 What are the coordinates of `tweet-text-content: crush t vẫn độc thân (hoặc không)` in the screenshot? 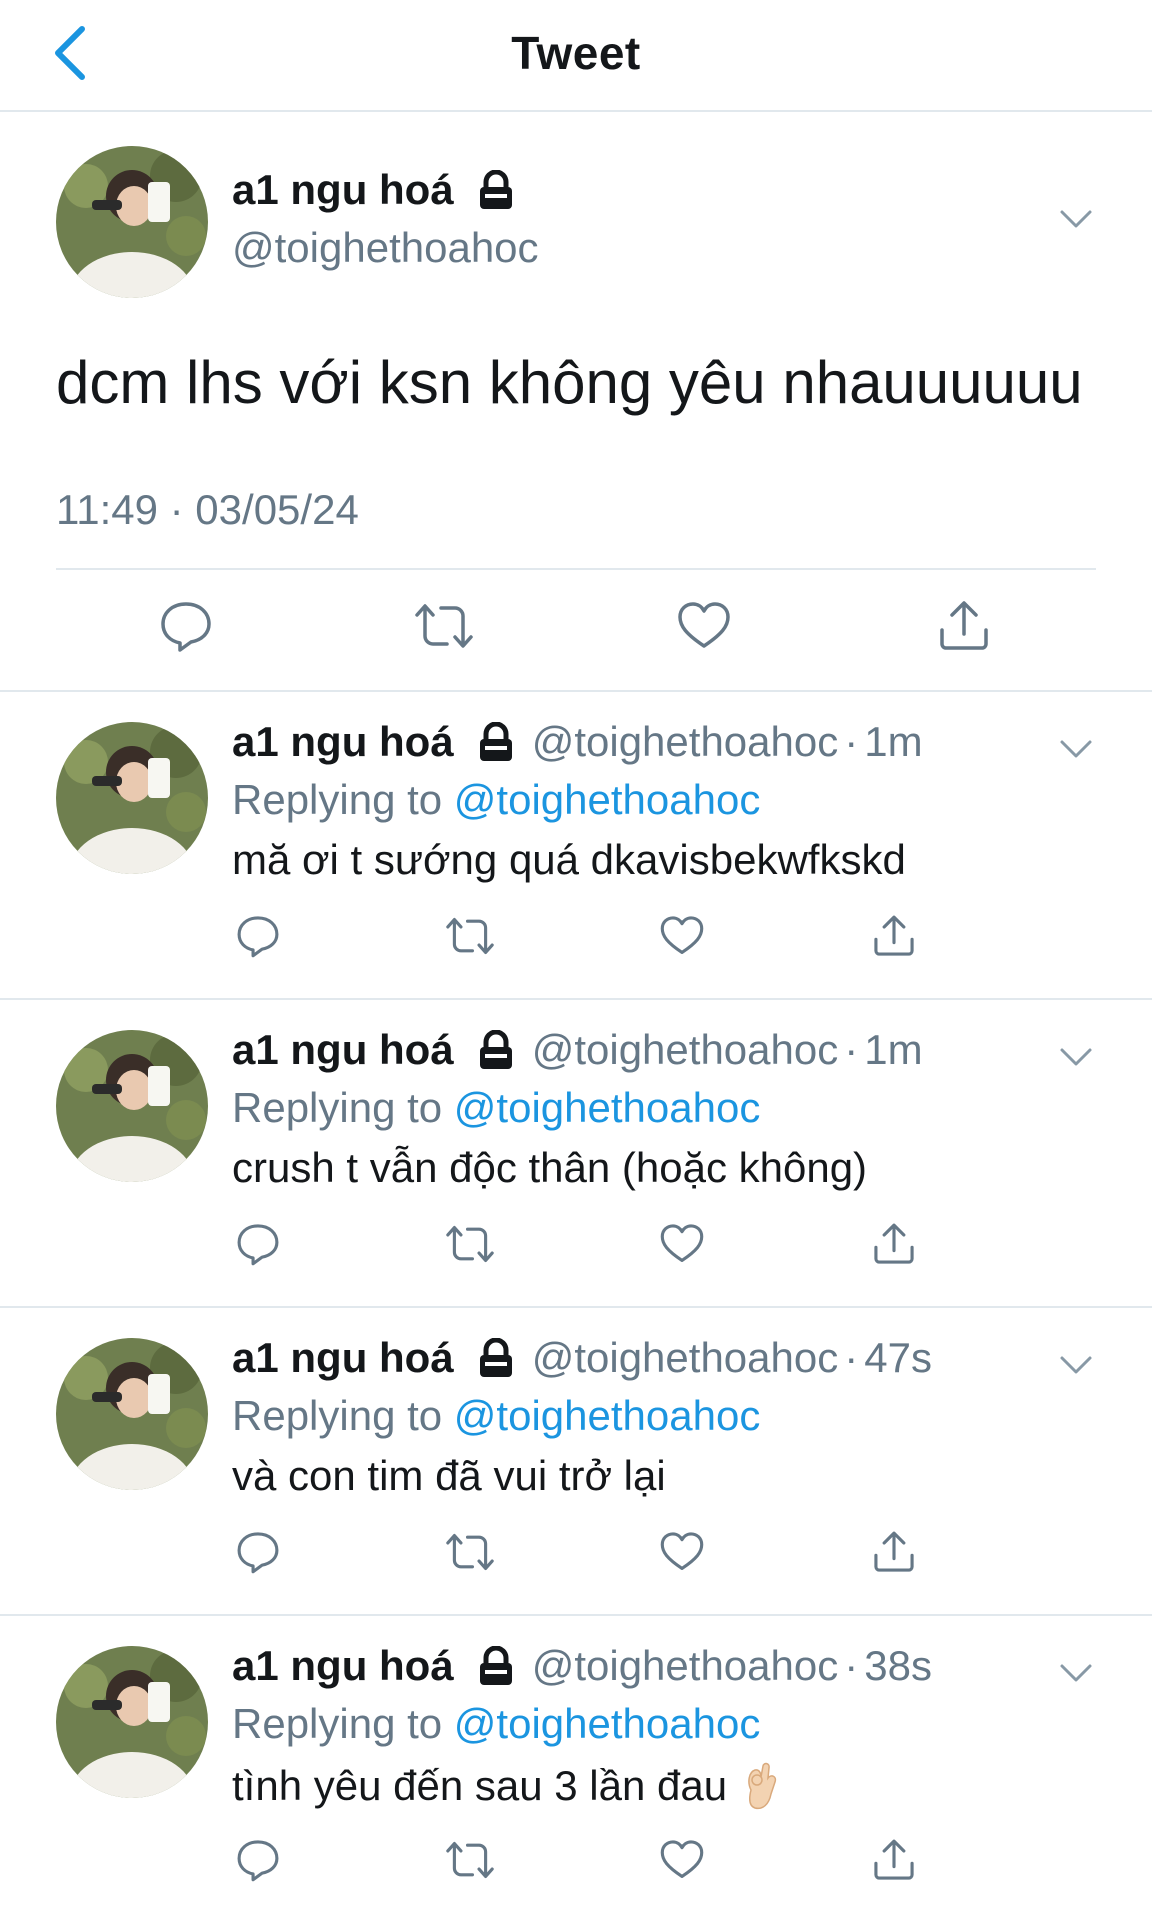 It's located at (550, 1167).